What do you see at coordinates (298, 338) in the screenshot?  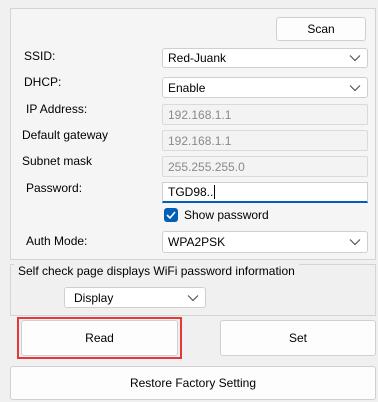 I see `set-button: Set` at bounding box center [298, 338].